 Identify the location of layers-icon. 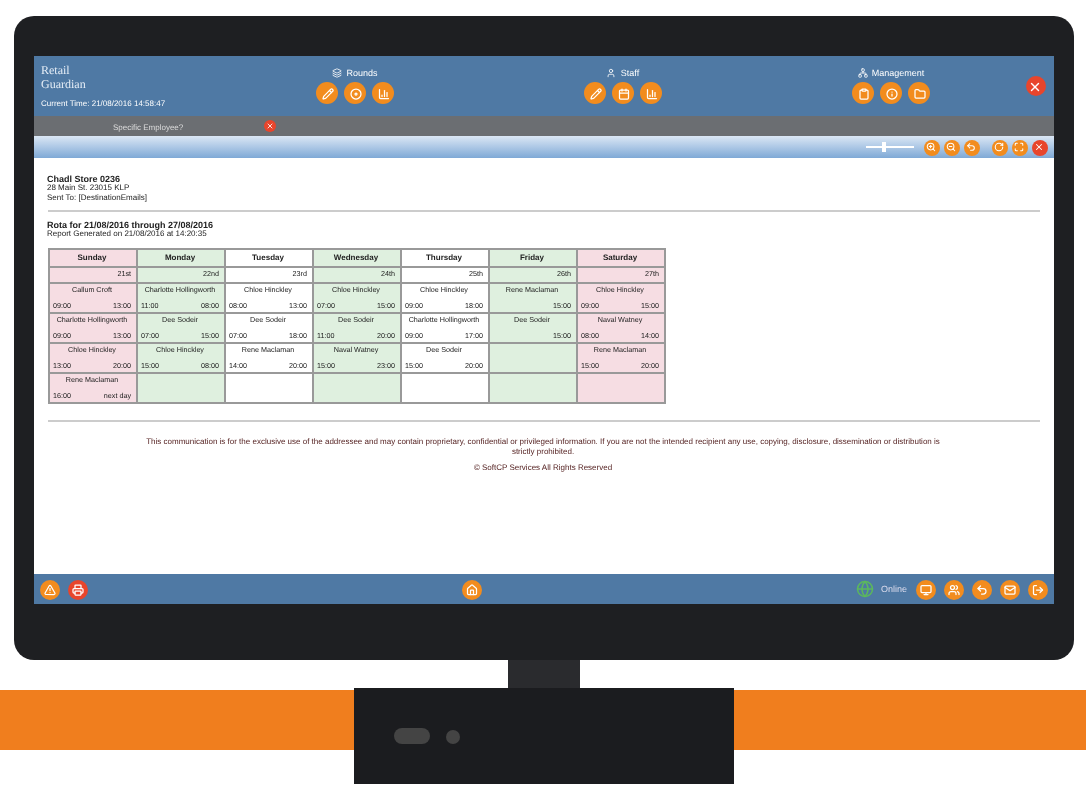
(337, 73).